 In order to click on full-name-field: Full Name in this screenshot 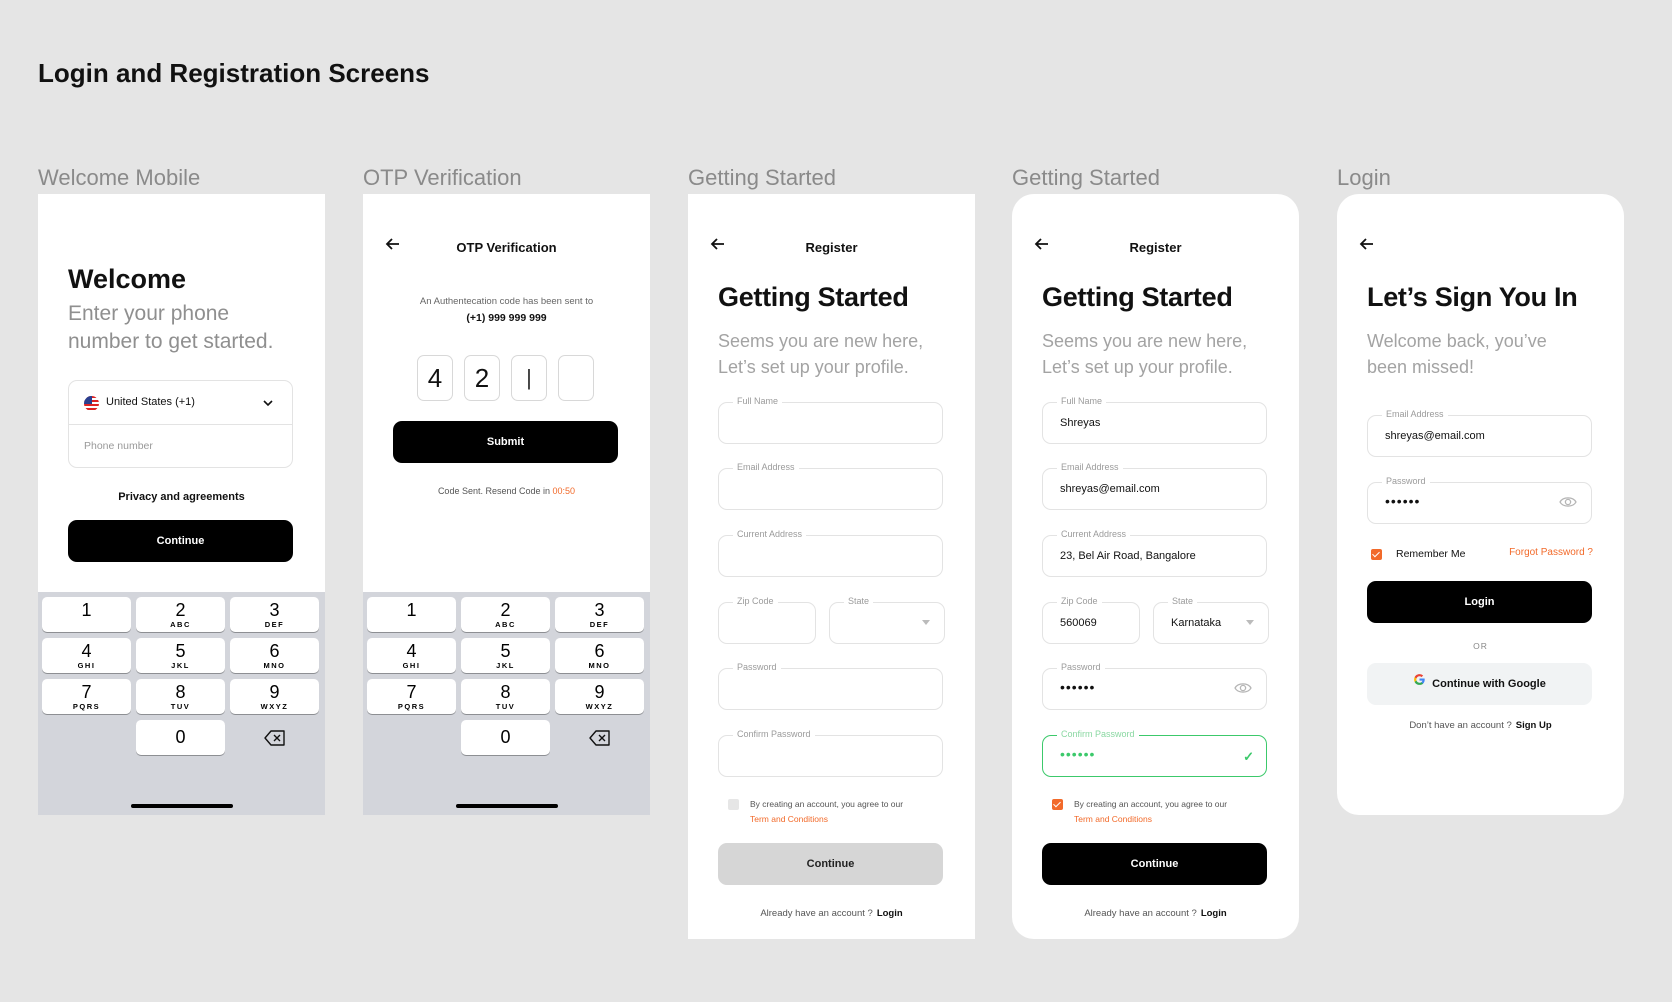, I will do `click(830, 420)`.